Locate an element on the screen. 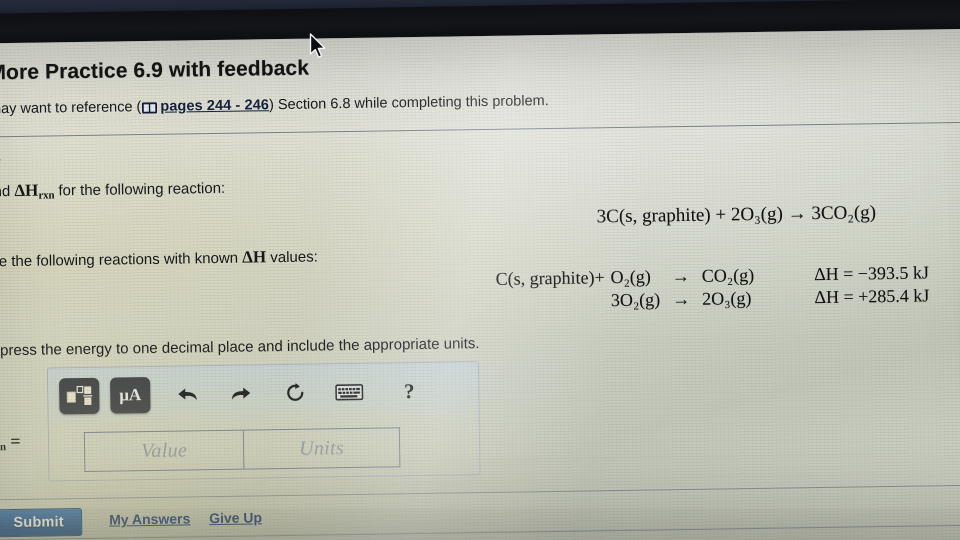  redo-icon is located at coordinates (241, 393).